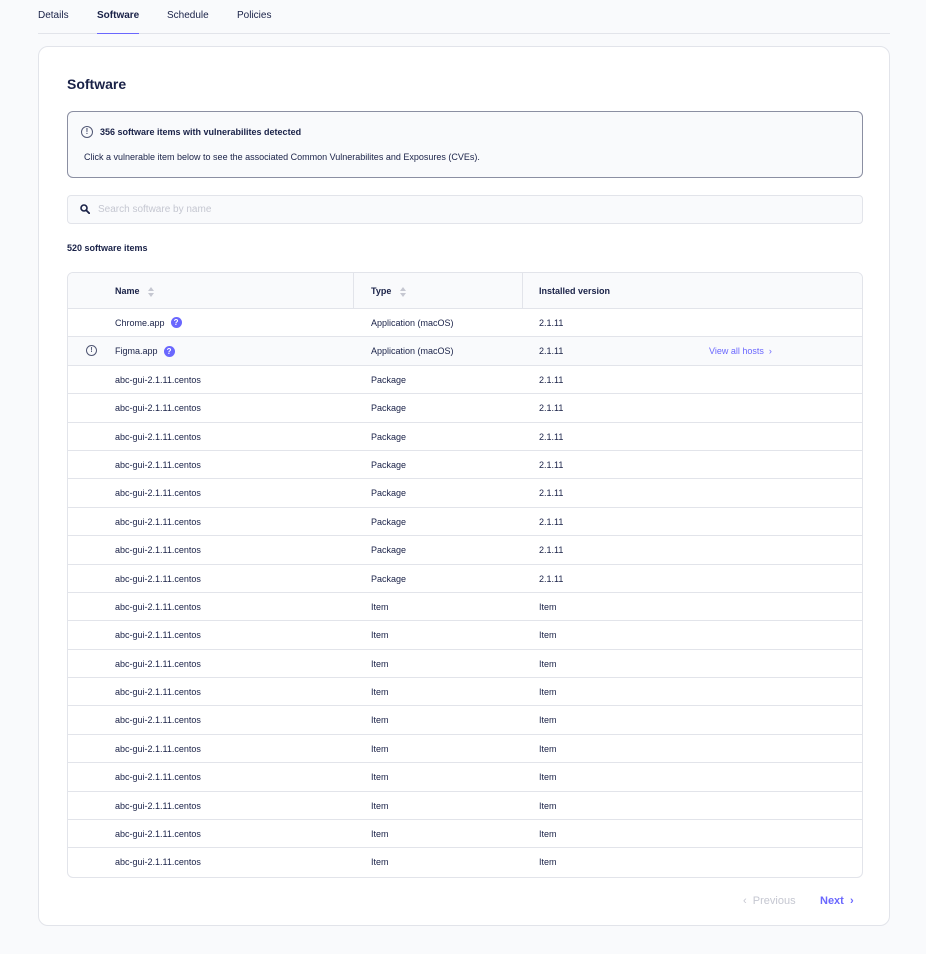 This screenshot has width=926, height=954. I want to click on software-name: Chrome.app, so click(140, 323).